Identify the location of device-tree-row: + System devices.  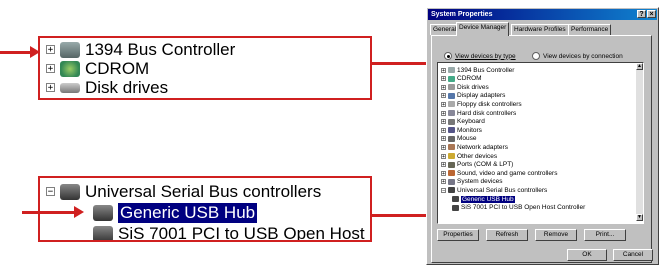
(472, 182).